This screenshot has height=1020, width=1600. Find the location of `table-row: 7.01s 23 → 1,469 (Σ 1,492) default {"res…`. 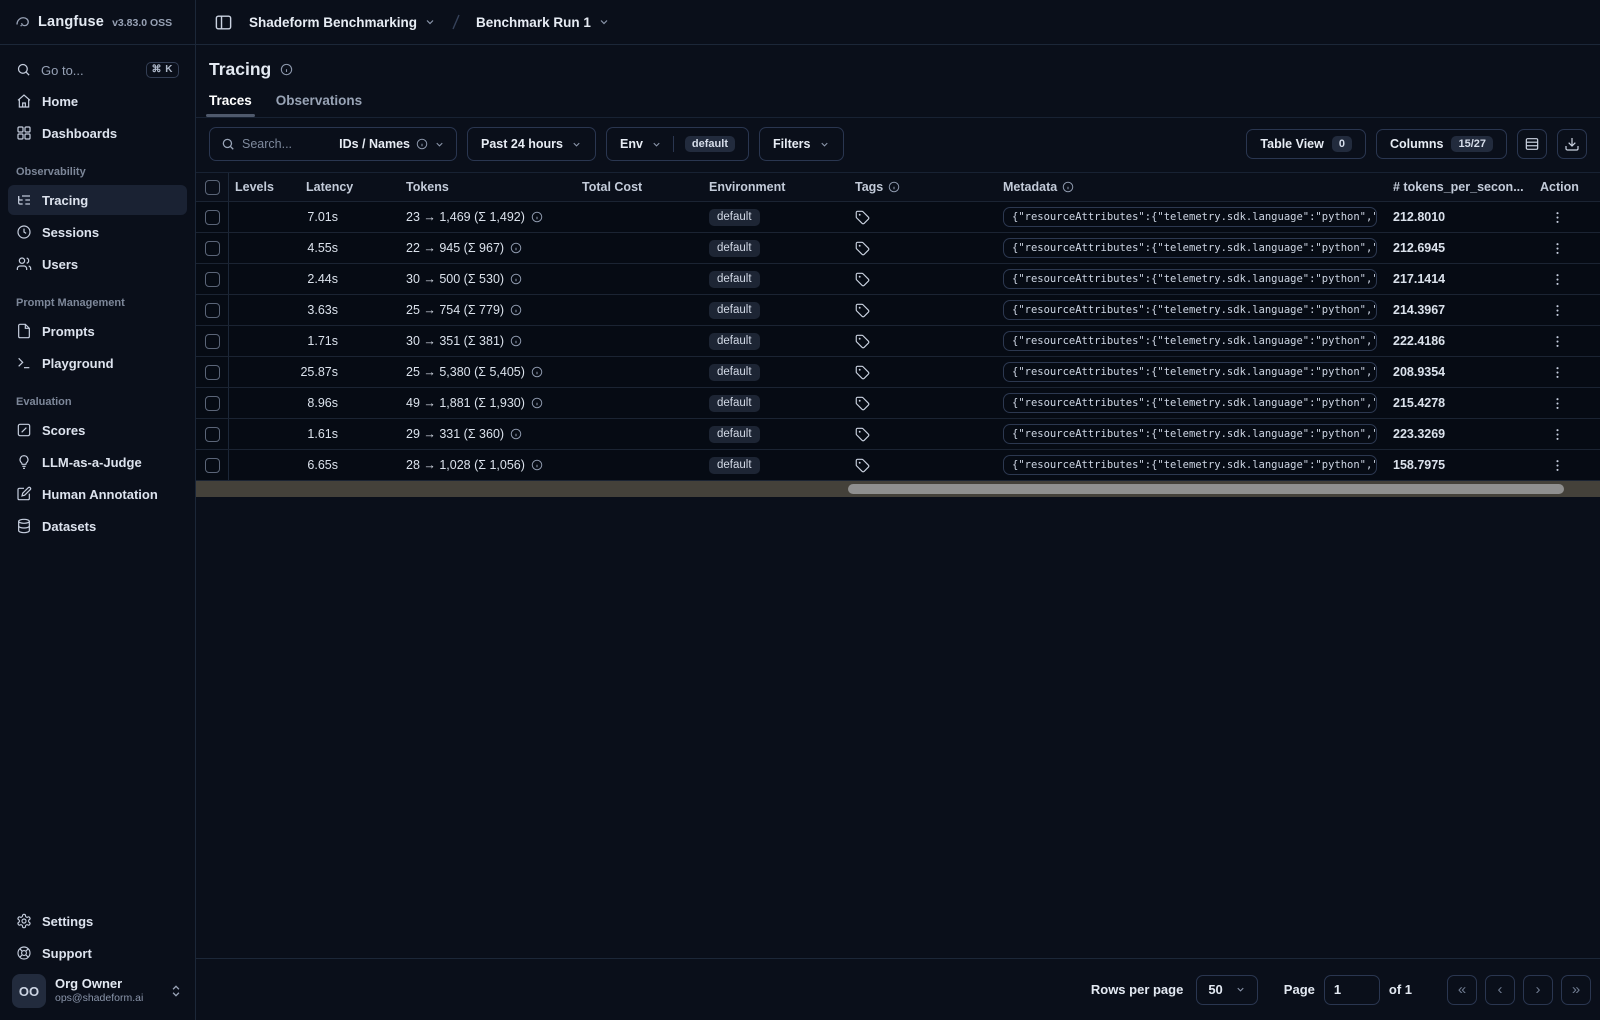

table-row: 7.01s 23 → 1,469 (Σ 1,492) default {"res… is located at coordinates (898, 217).